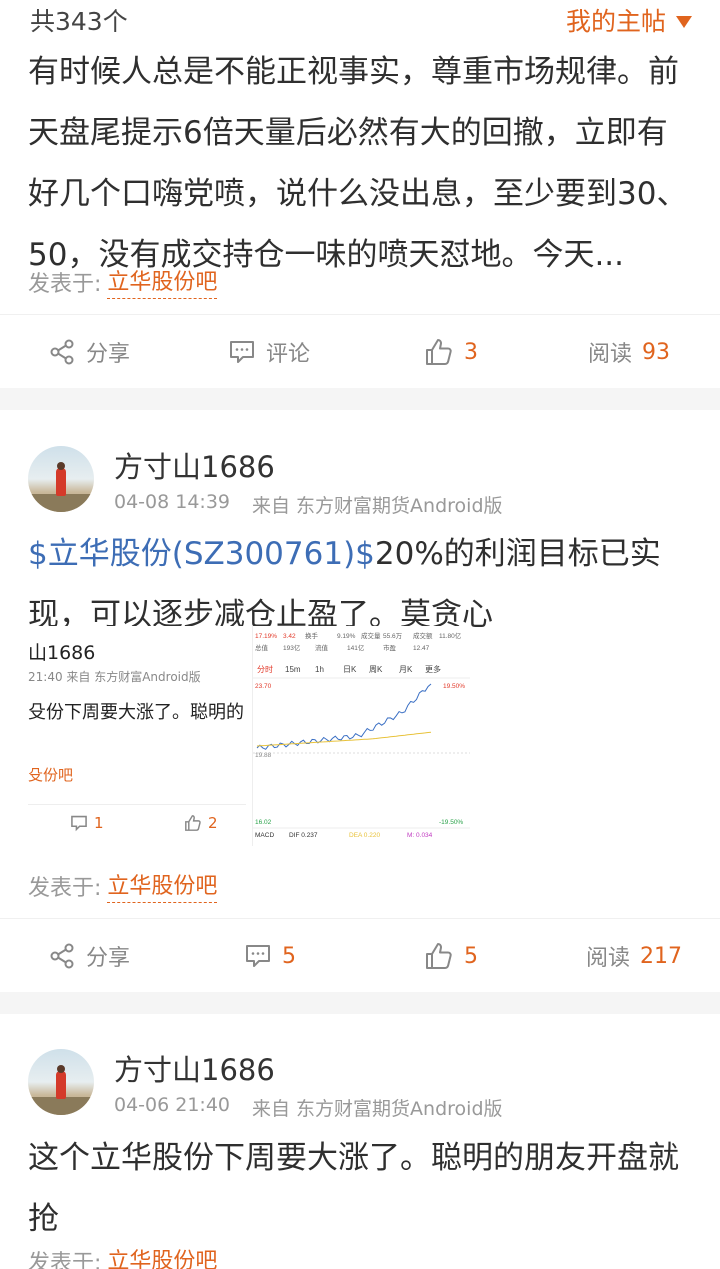  Describe the element at coordinates (684, 22) in the screenshot. I see `caret-down-icon` at that location.